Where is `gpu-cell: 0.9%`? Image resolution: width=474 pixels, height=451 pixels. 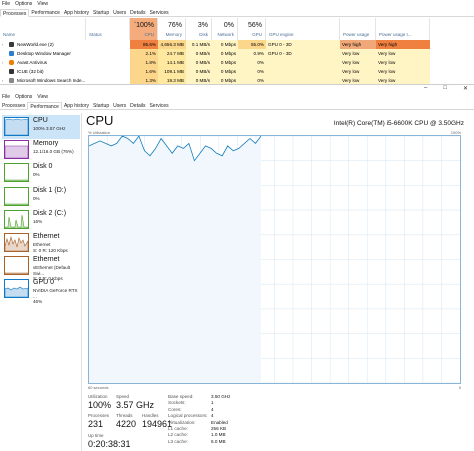 gpu-cell: 0.9% is located at coordinates (252, 53).